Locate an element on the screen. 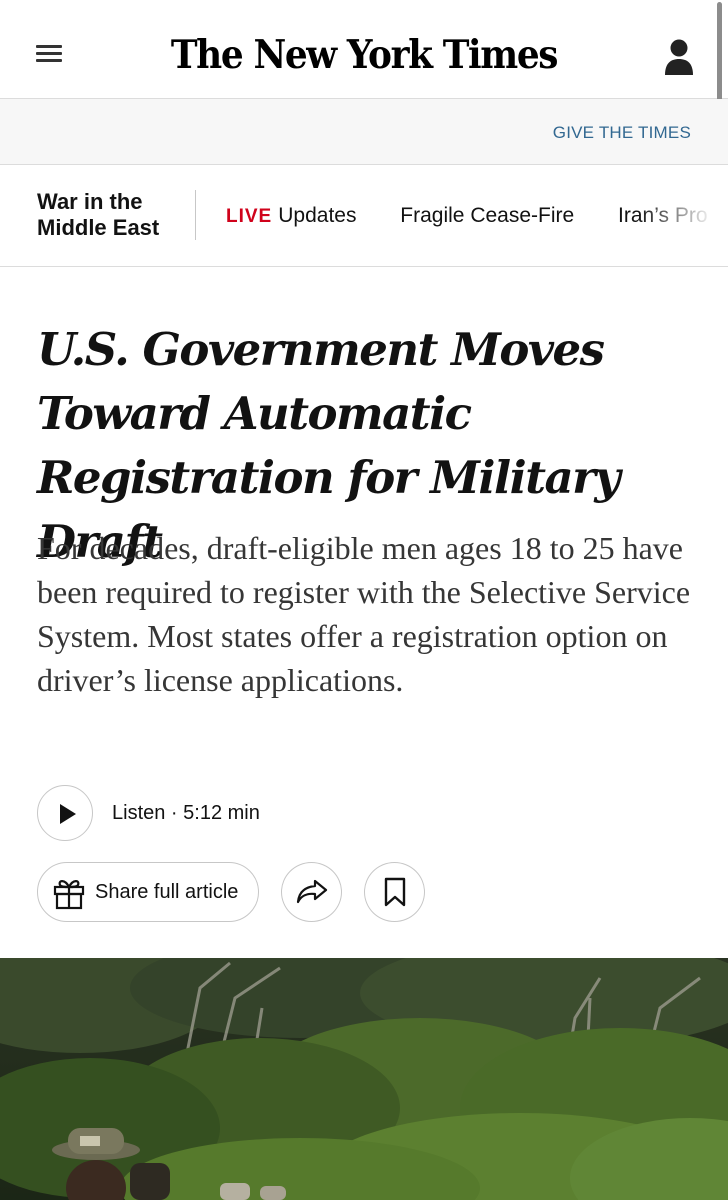 The height and width of the screenshot is (1200, 728). play-audio-button is located at coordinates (65, 813).